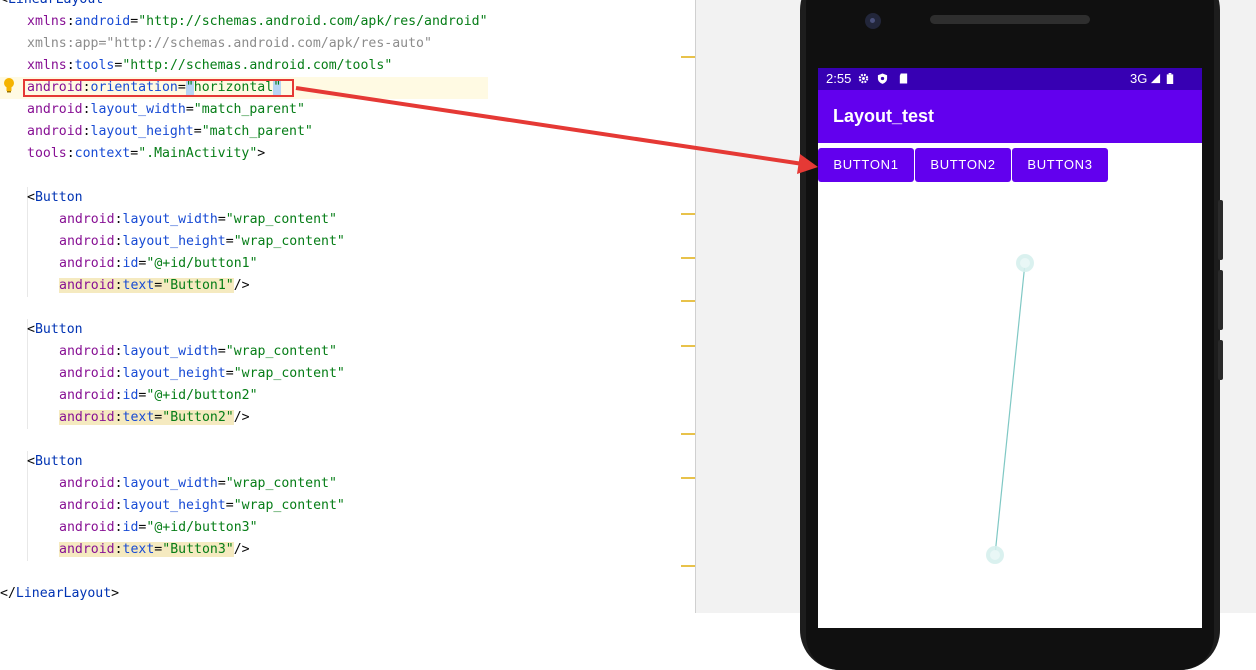  Describe the element at coordinates (198, 549) in the screenshot. I see `code-token: "Button3"` at that location.